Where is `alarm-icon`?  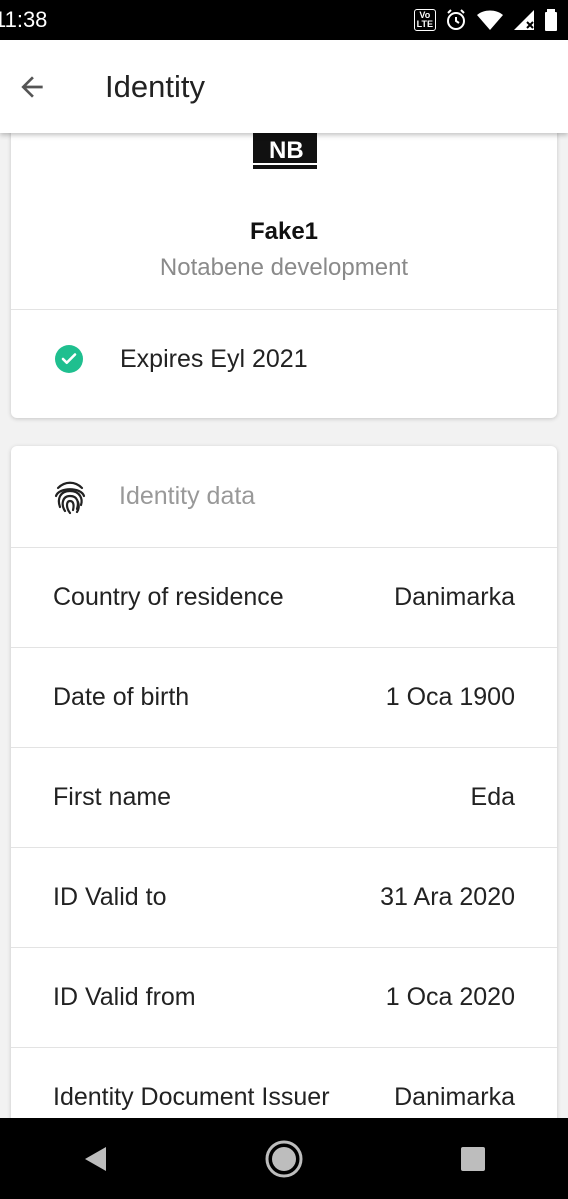 alarm-icon is located at coordinates (456, 19).